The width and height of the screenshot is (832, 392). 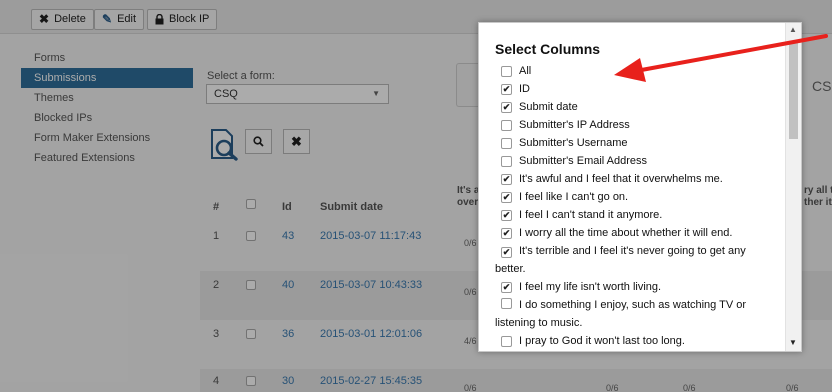 What do you see at coordinates (591, 215) in the screenshot?
I see `option-label: I feel I can't stand it anymore.` at bounding box center [591, 215].